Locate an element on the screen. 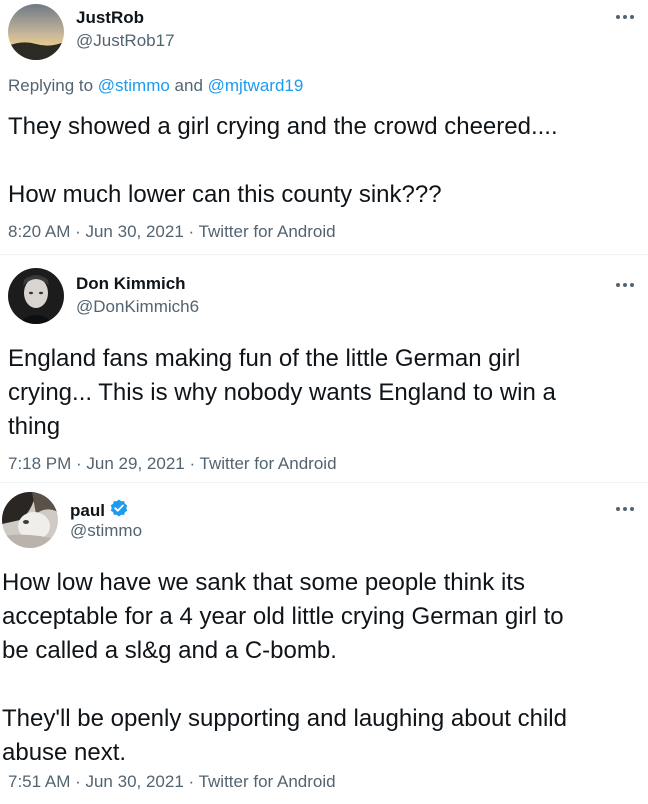 The height and width of the screenshot is (804, 648). reply-mention-stimmo: @stimmo is located at coordinates (134, 85).